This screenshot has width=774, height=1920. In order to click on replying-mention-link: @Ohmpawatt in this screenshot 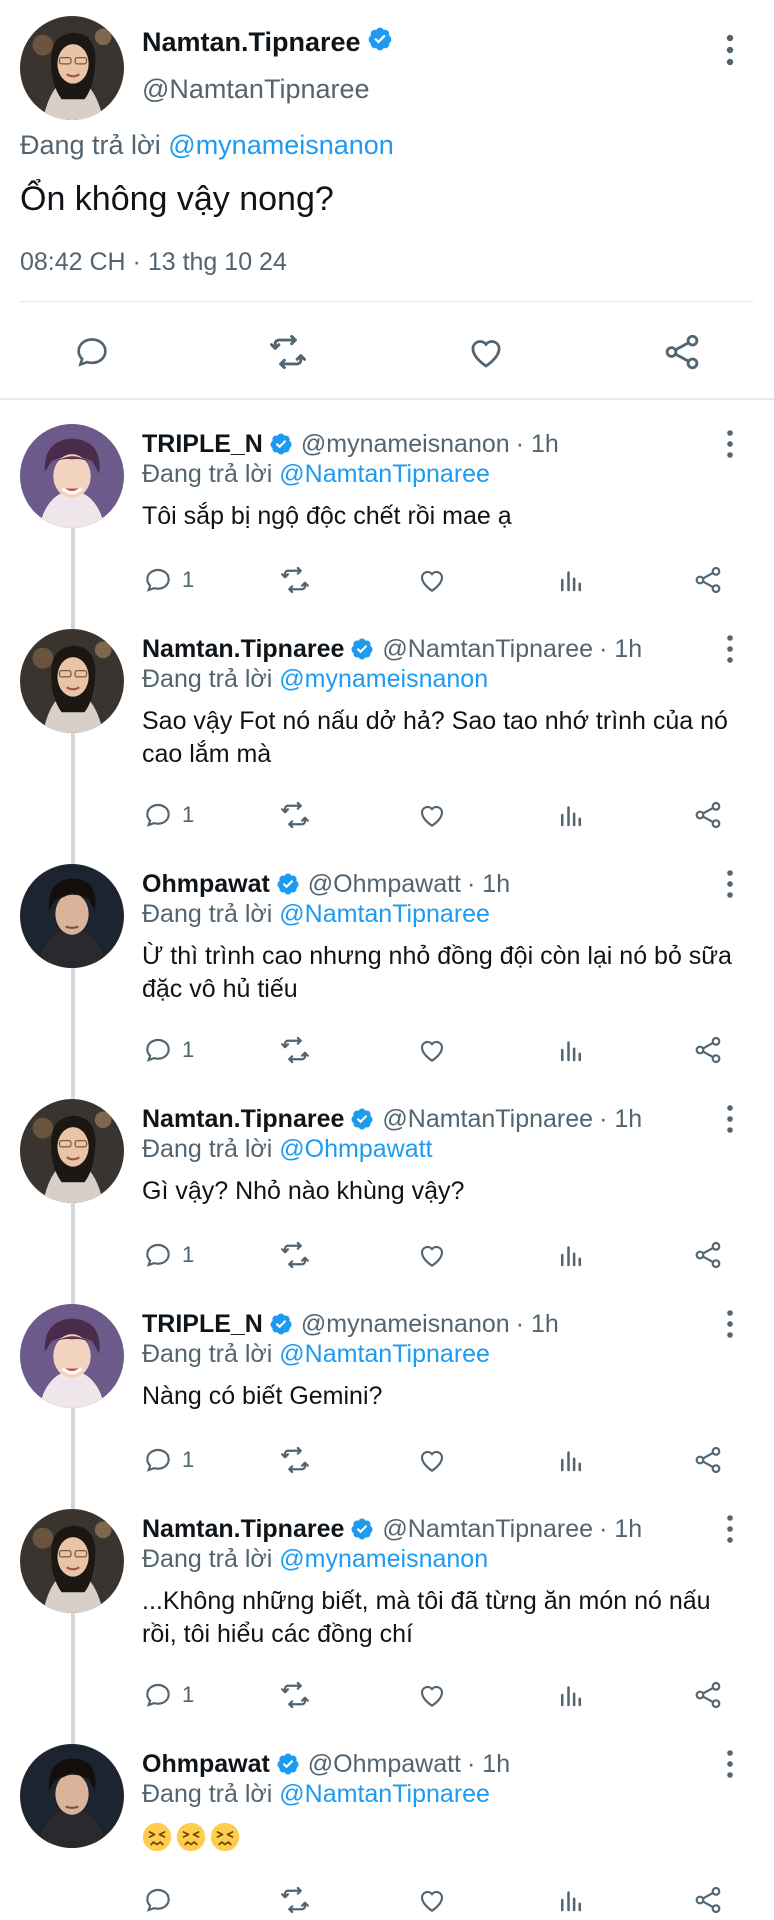, I will do `click(355, 1149)`.